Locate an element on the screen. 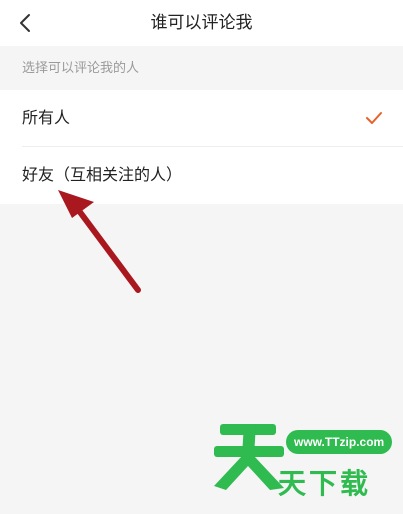 The image size is (403, 514). option-label: 好友（互相关注的人） is located at coordinates (102, 174).